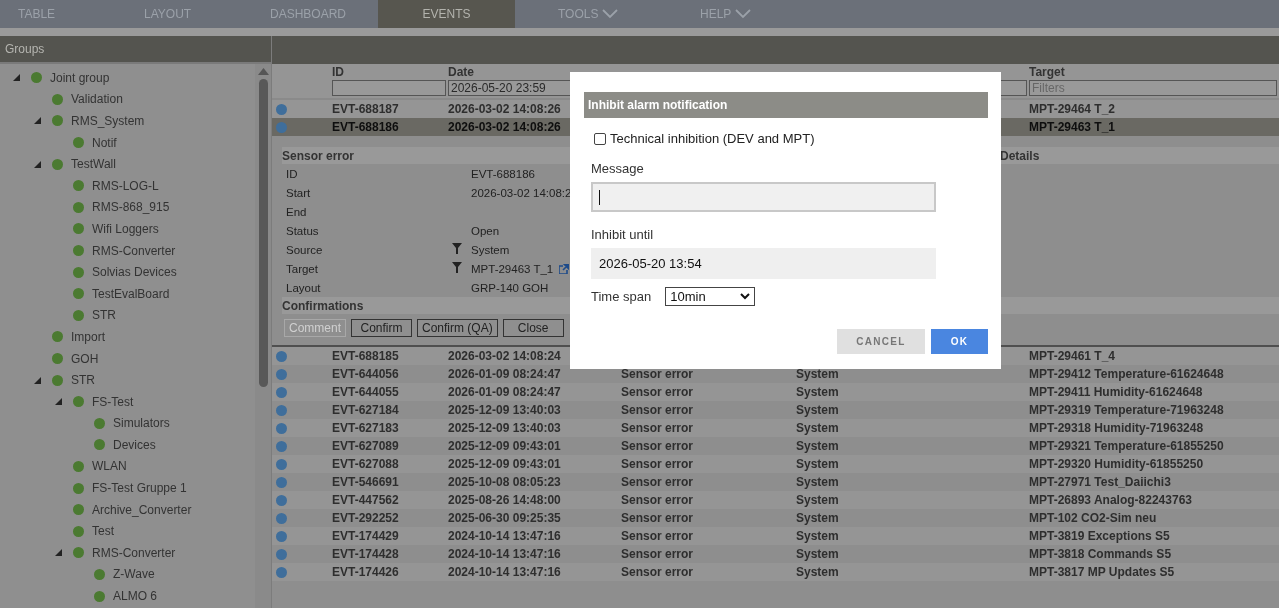 This screenshot has width=1279, height=608. I want to click on field-label: Layout, so click(304, 287).